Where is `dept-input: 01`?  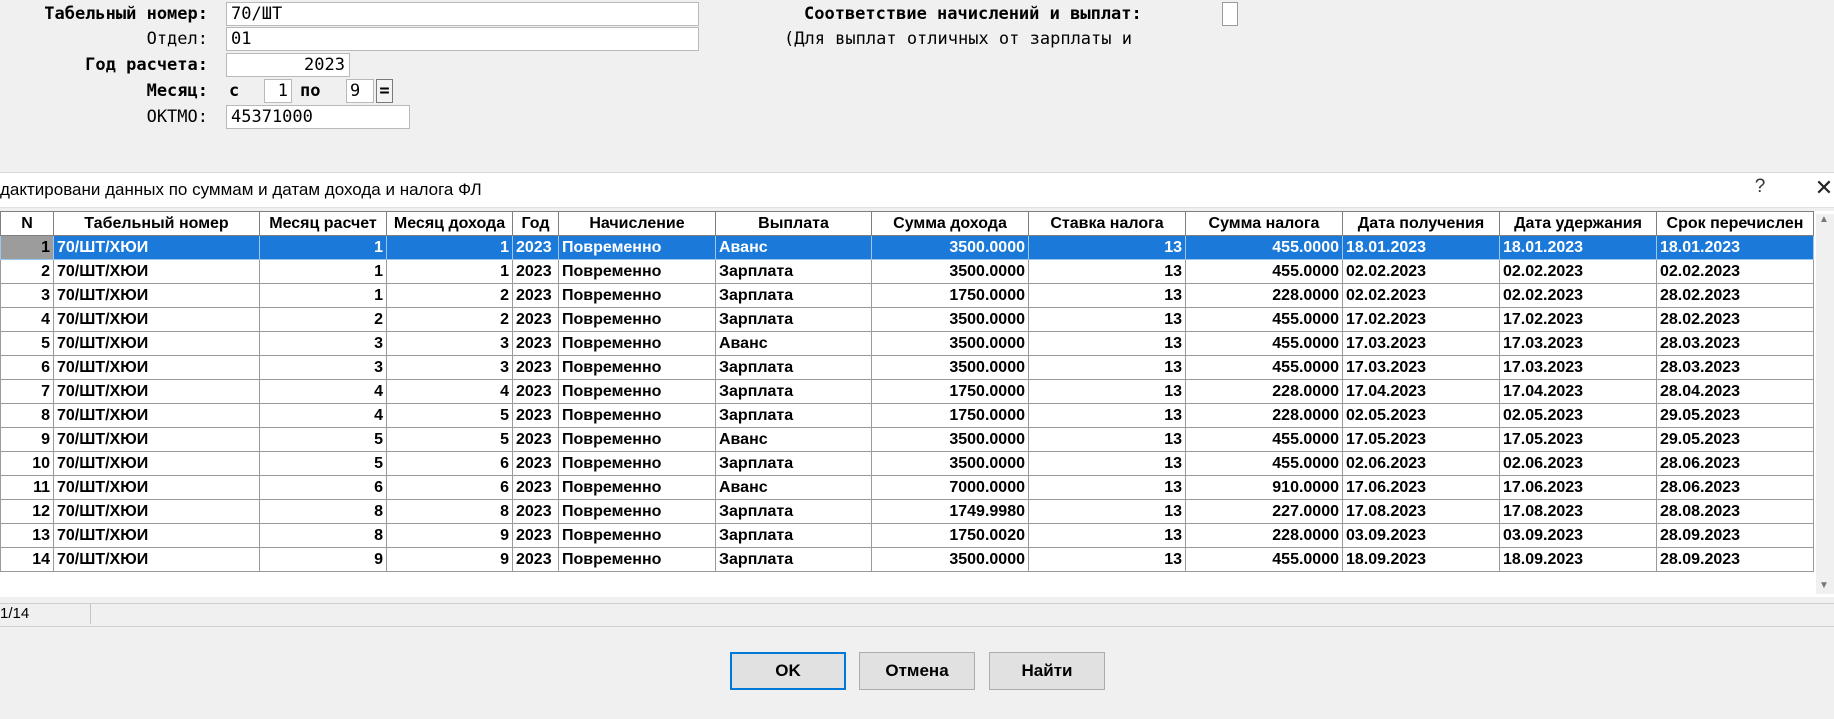 dept-input: 01 is located at coordinates (462, 39).